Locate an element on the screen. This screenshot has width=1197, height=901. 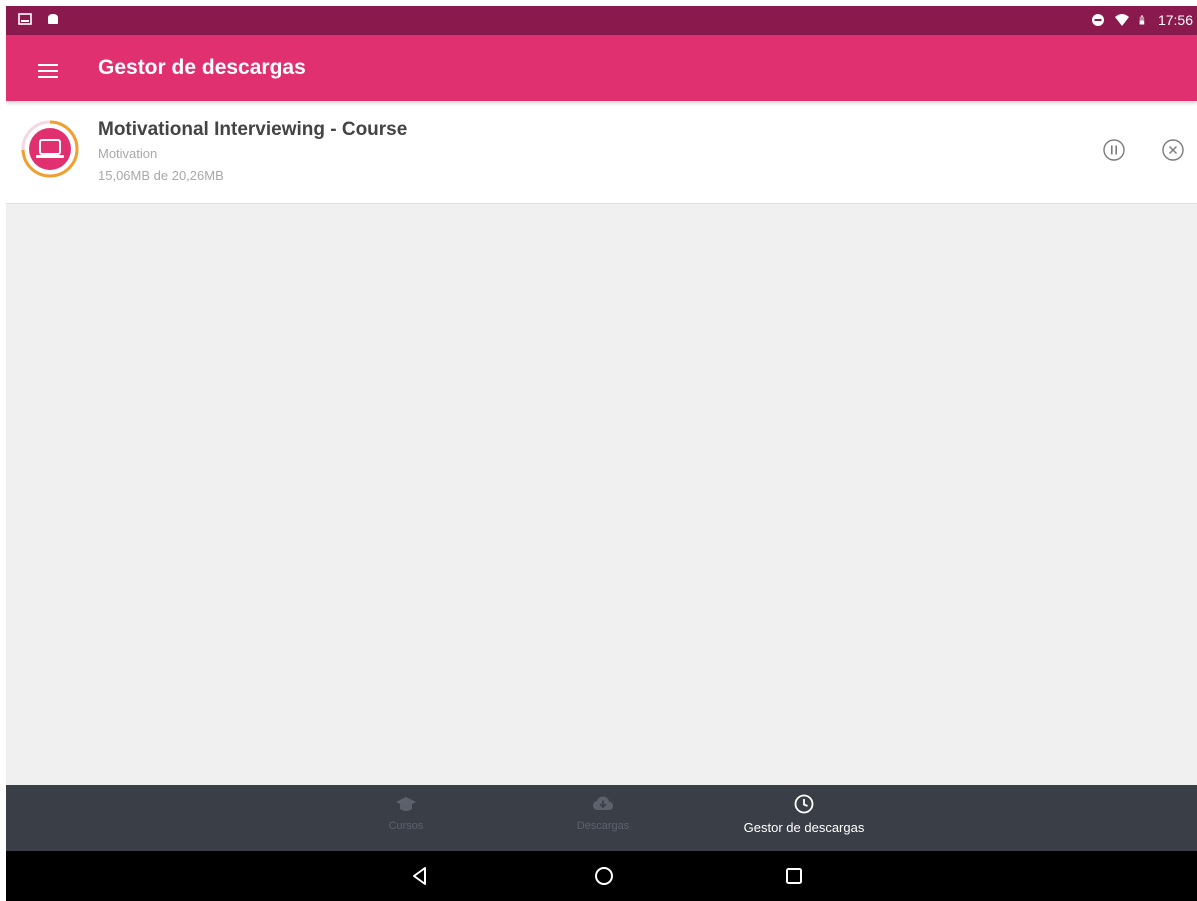
back-icon is located at coordinates (420, 876).